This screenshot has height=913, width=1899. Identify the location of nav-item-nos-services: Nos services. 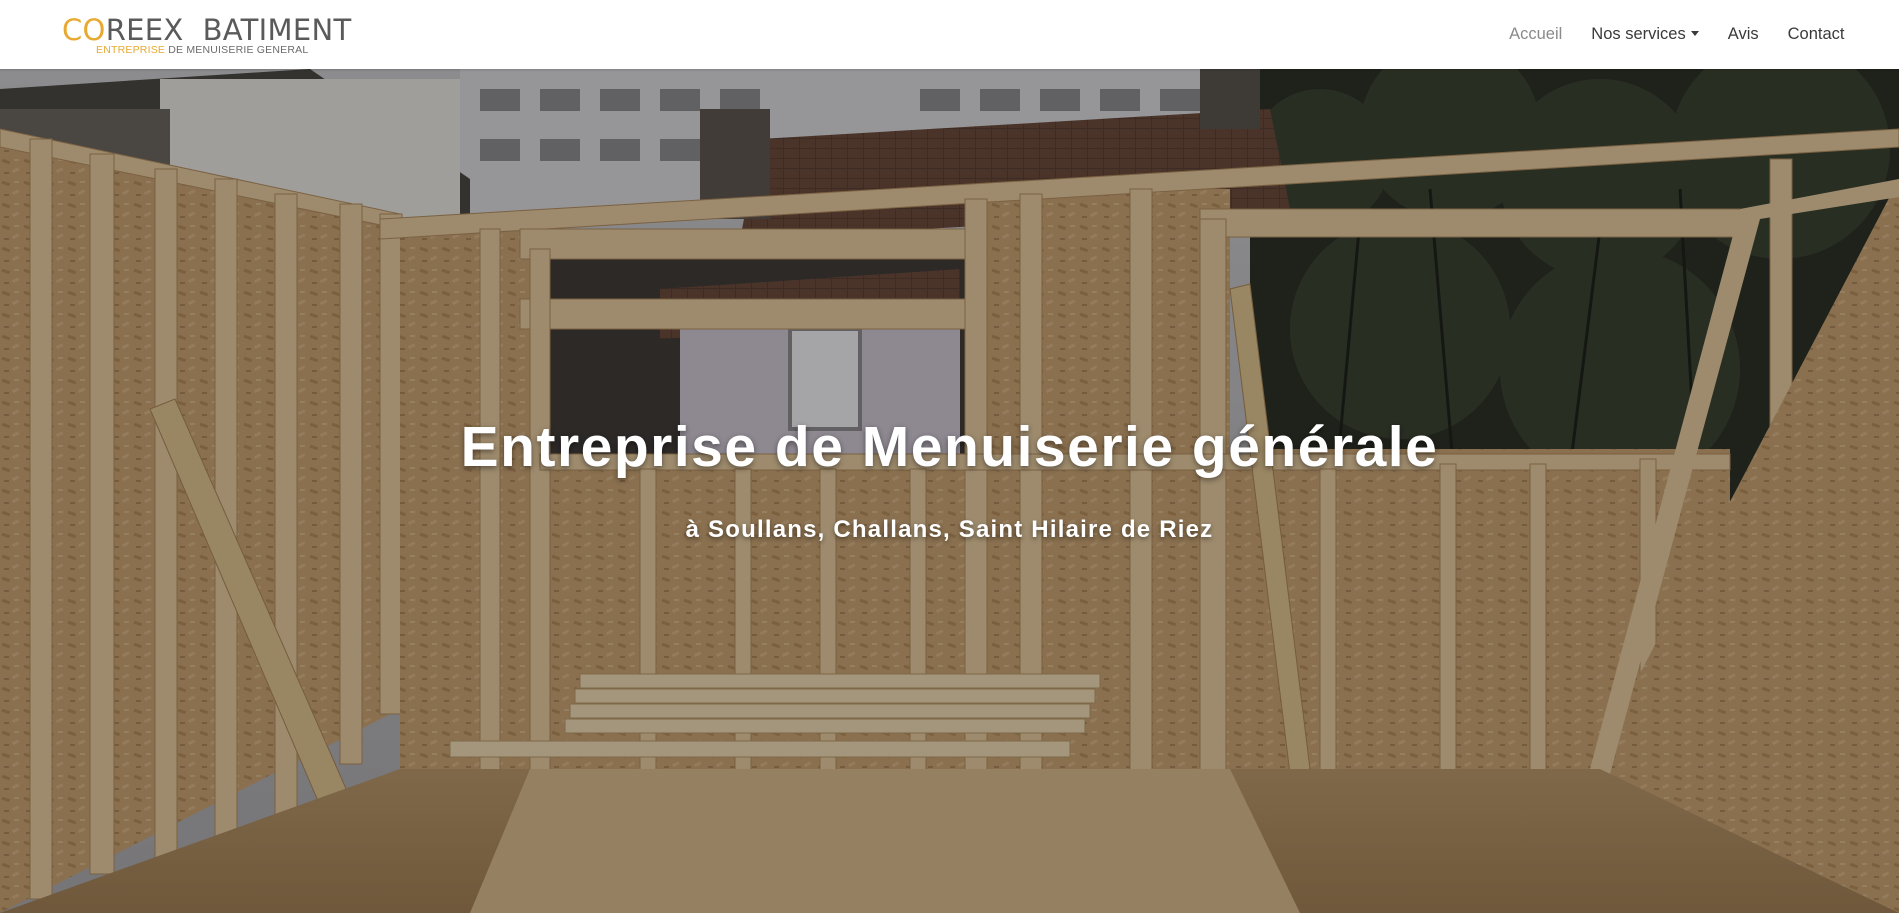
(1645, 34).